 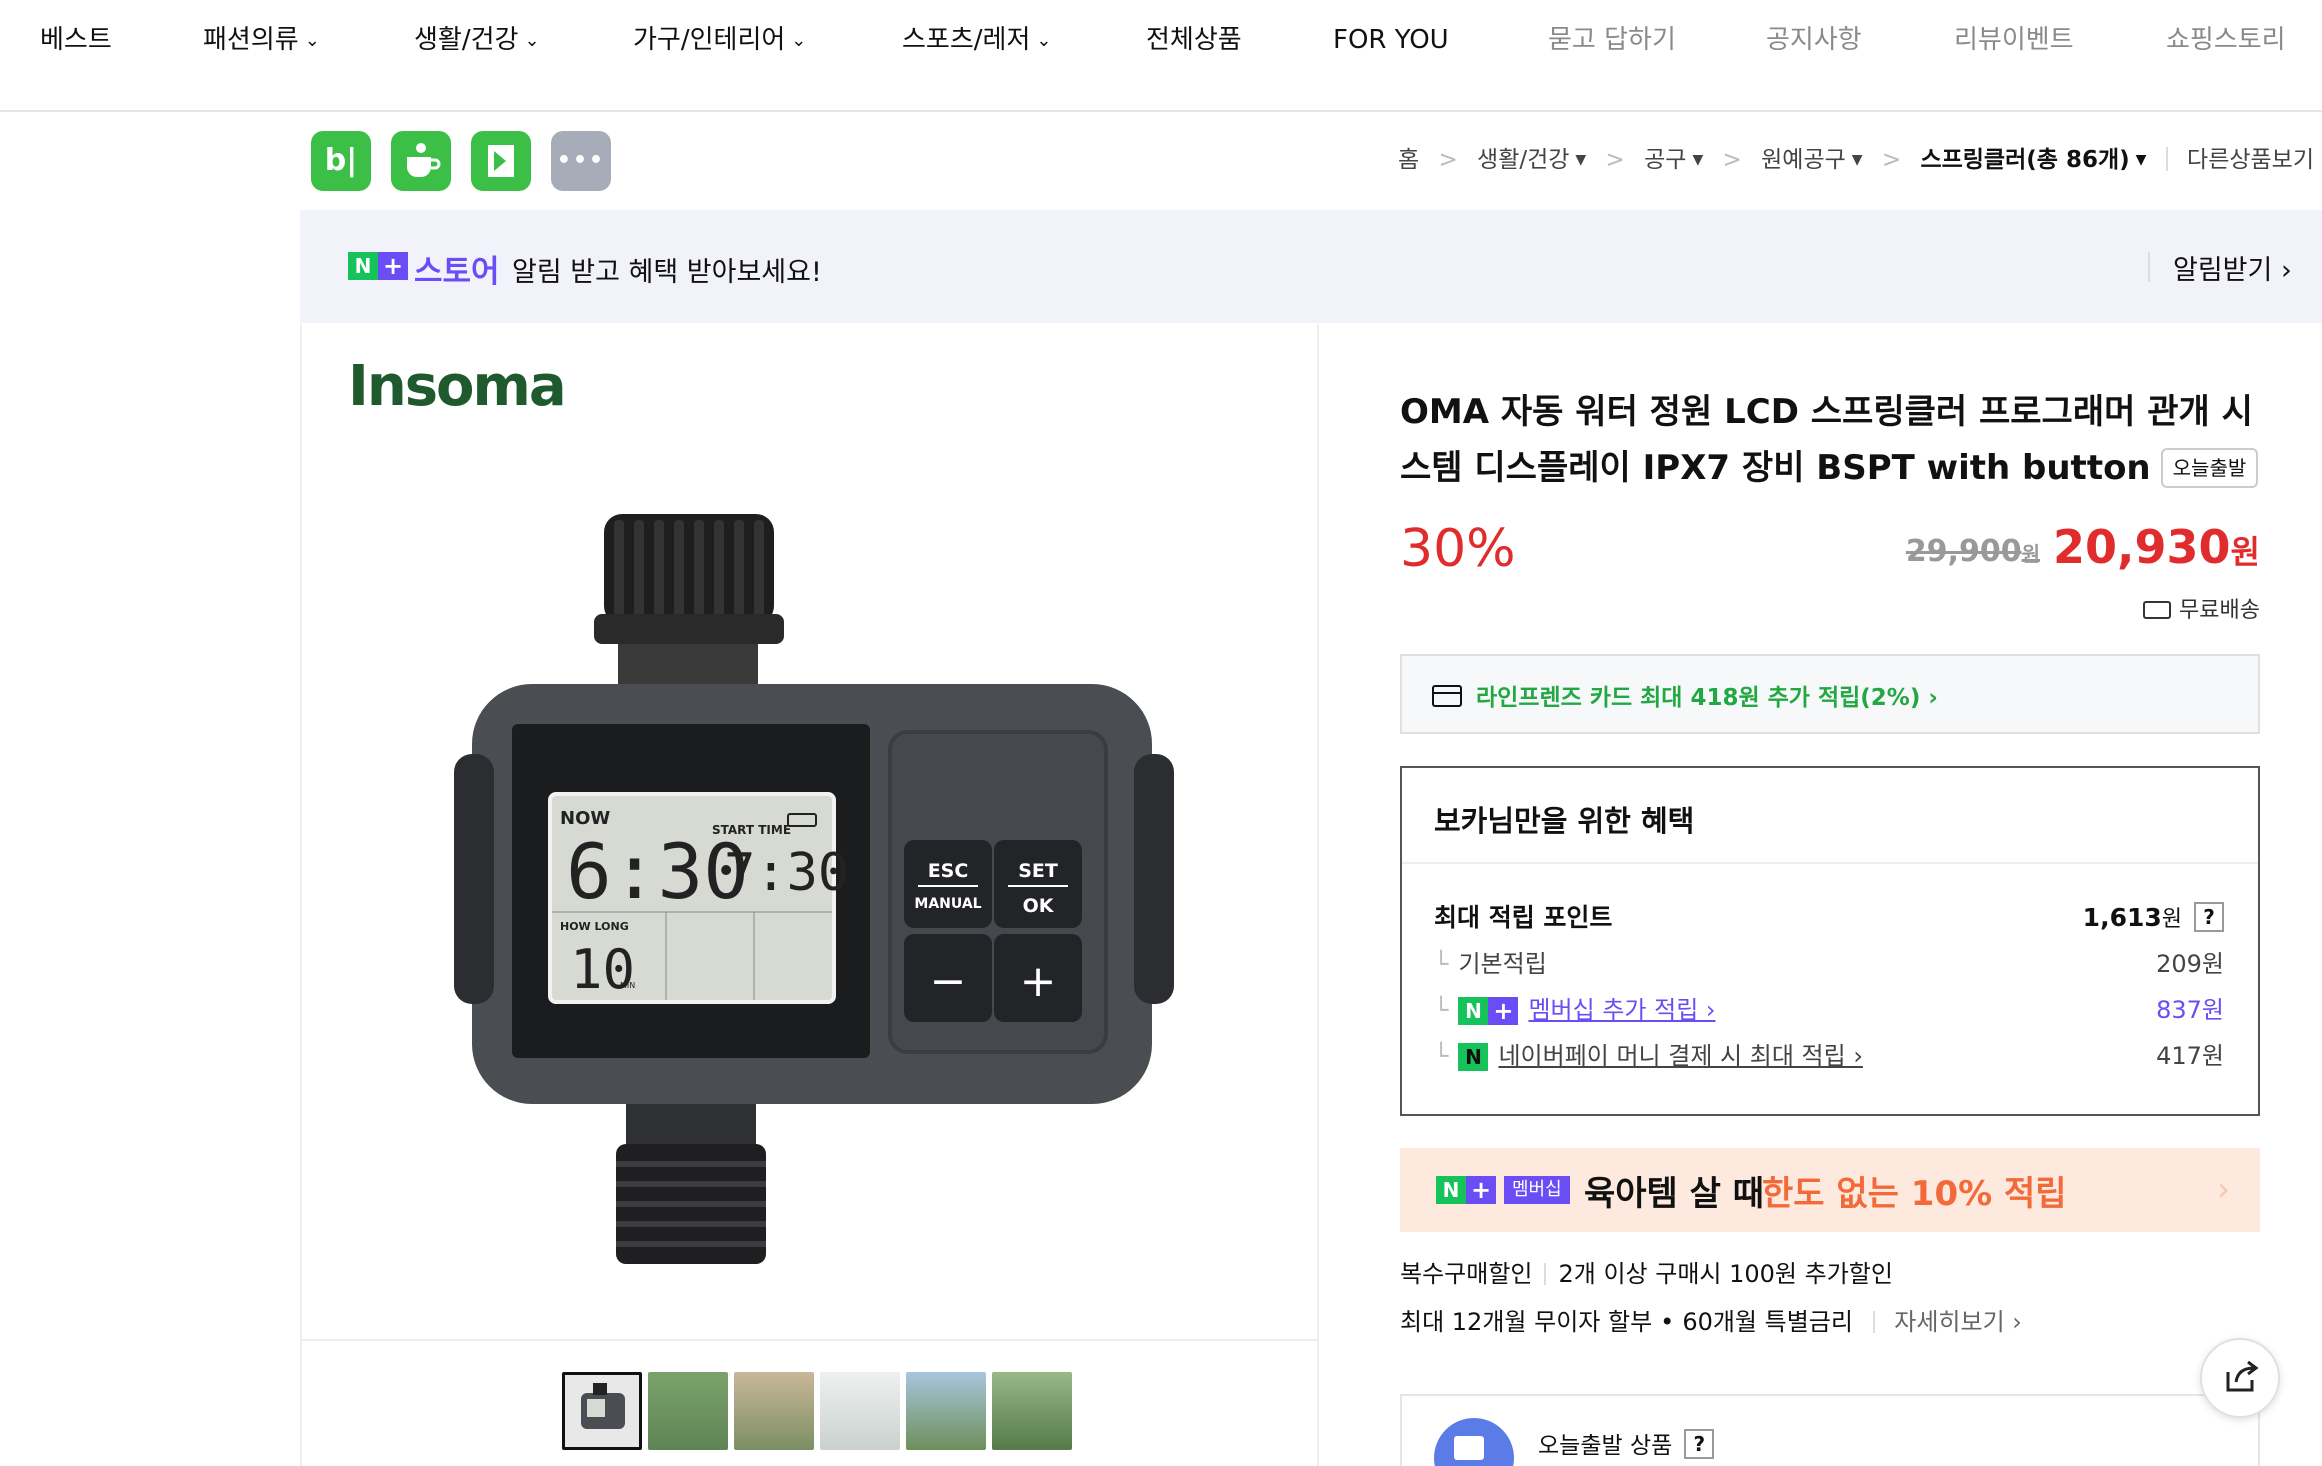 What do you see at coordinates (948, 871) in the screenshot?
I see `esc-button-label: ESC` at bounding box center [948, 871].